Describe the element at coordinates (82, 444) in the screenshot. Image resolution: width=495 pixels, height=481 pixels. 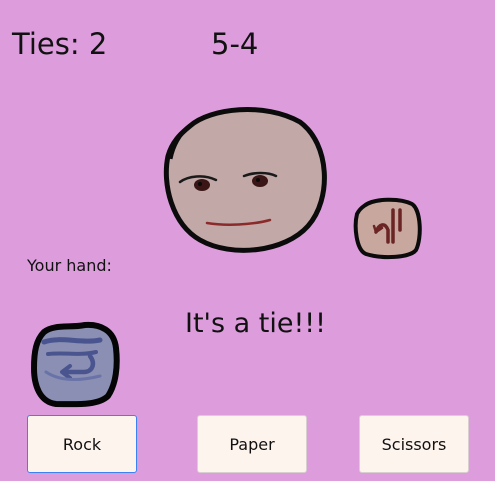
I see `rock-button: Rock` at that location.